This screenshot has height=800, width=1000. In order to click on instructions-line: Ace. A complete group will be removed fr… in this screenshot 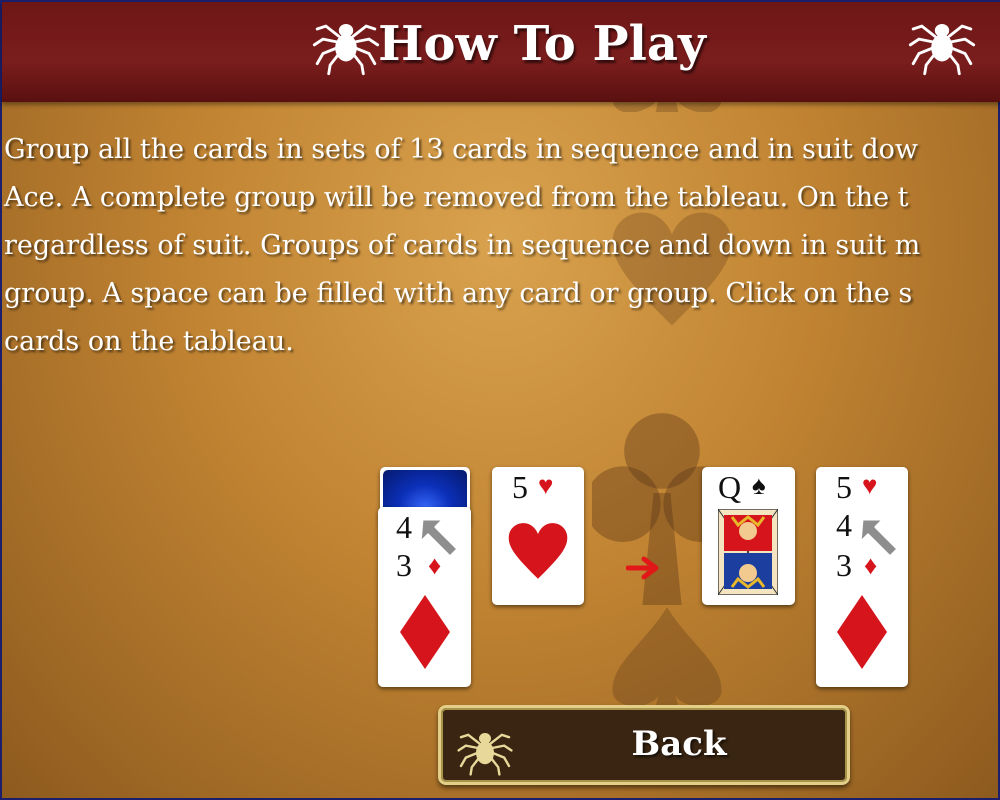, I will do `click(456, 197)`.